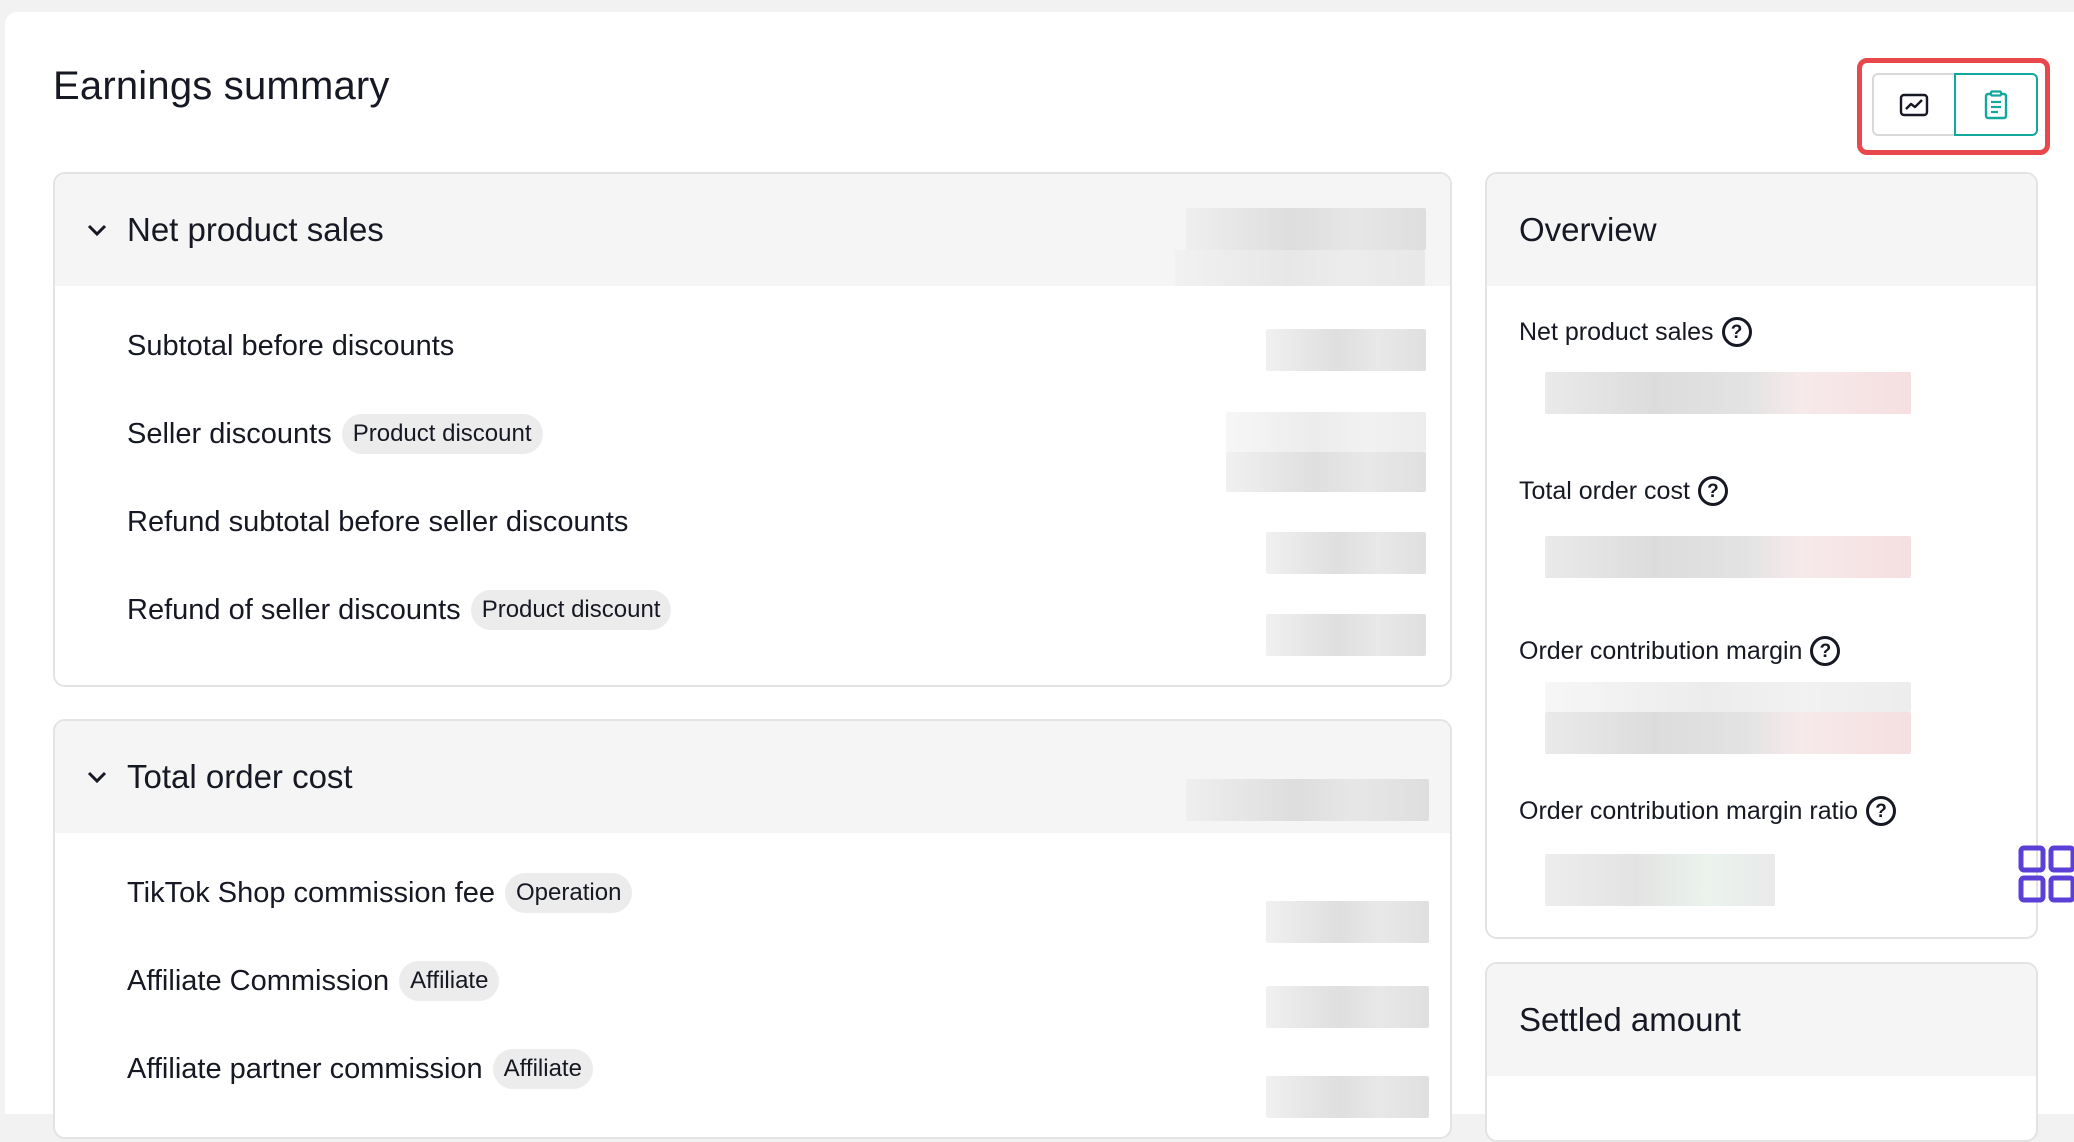 The image size is (2074, 1142). What do you see at coordinates (311, 892) in the screenshot?
I see `row-label: TikTok Shop commission fee` at bounding box center [311, 892].